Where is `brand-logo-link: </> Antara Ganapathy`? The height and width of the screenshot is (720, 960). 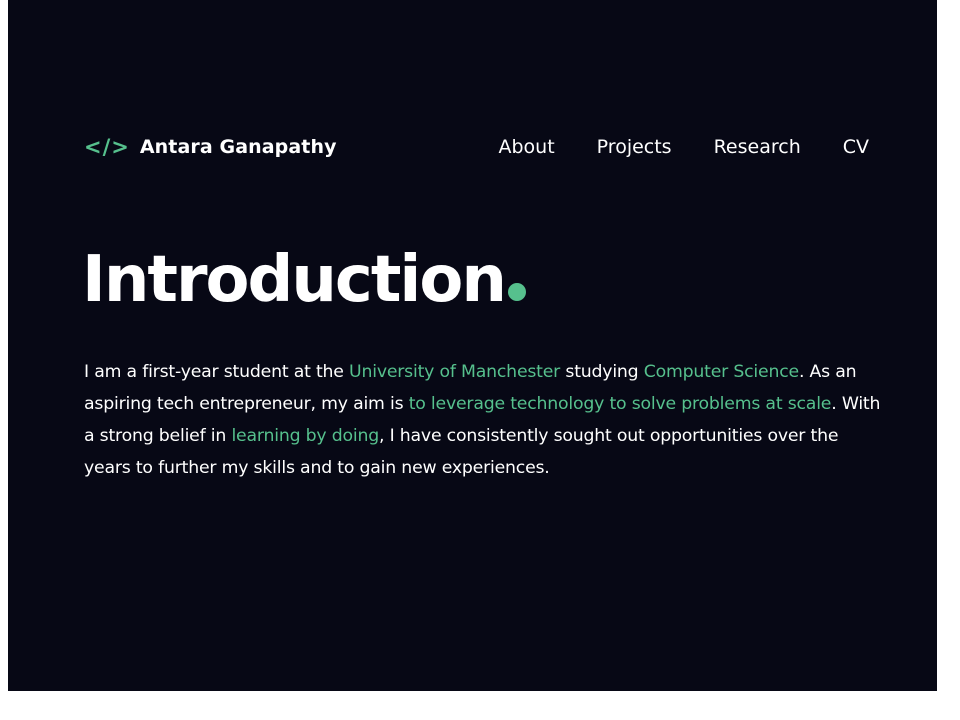 brand-logo-link: </> Antara Ganapathy is located at coordinates (210, 147).